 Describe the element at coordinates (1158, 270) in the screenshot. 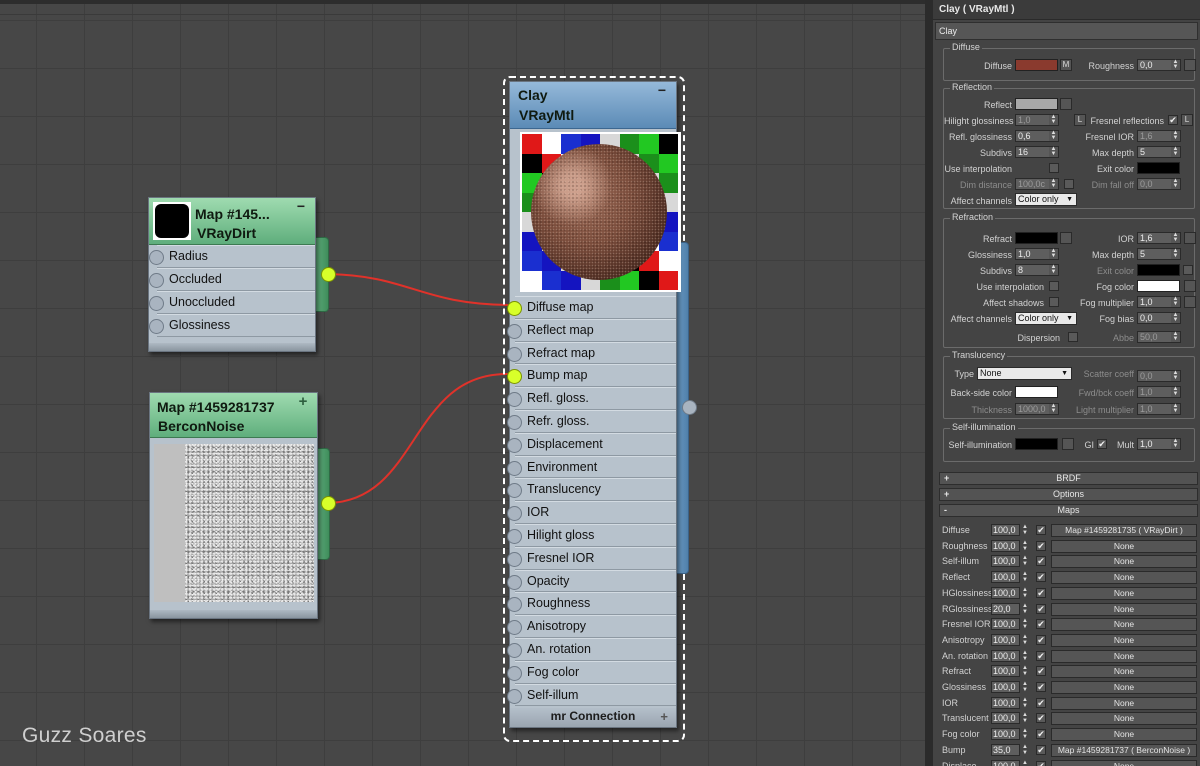

I see `refr-exit-color-swatch` at that location.